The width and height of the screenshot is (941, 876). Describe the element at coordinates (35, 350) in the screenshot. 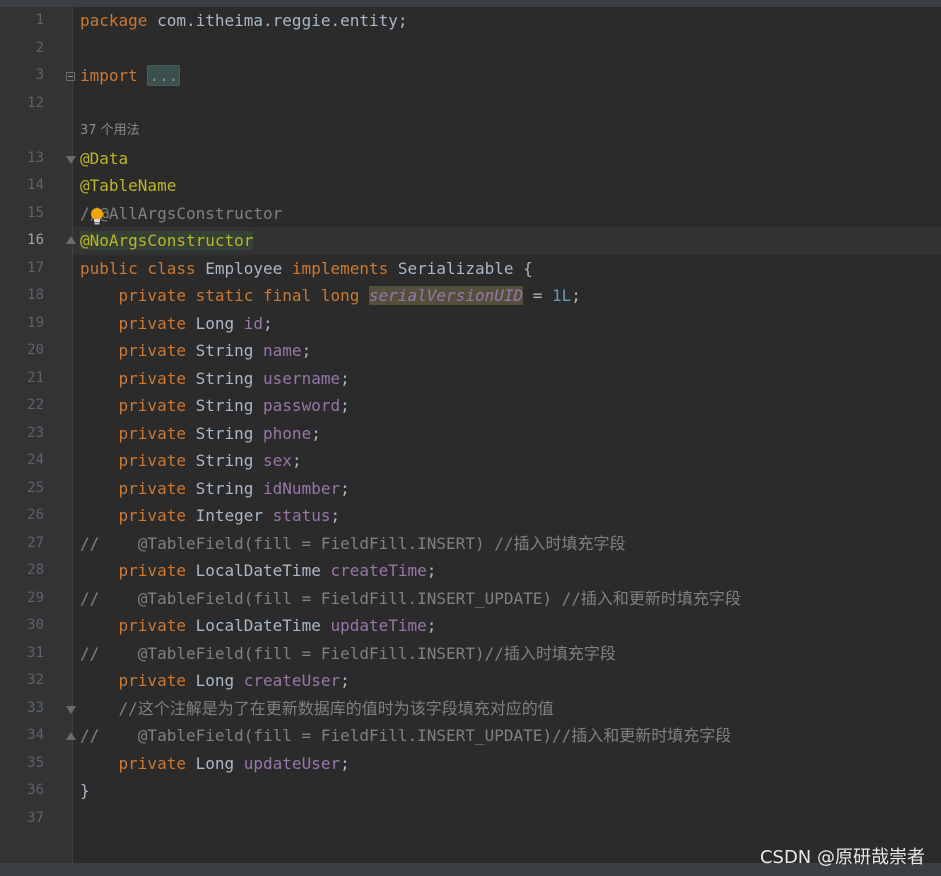

I see `line-number: 20` at that location.